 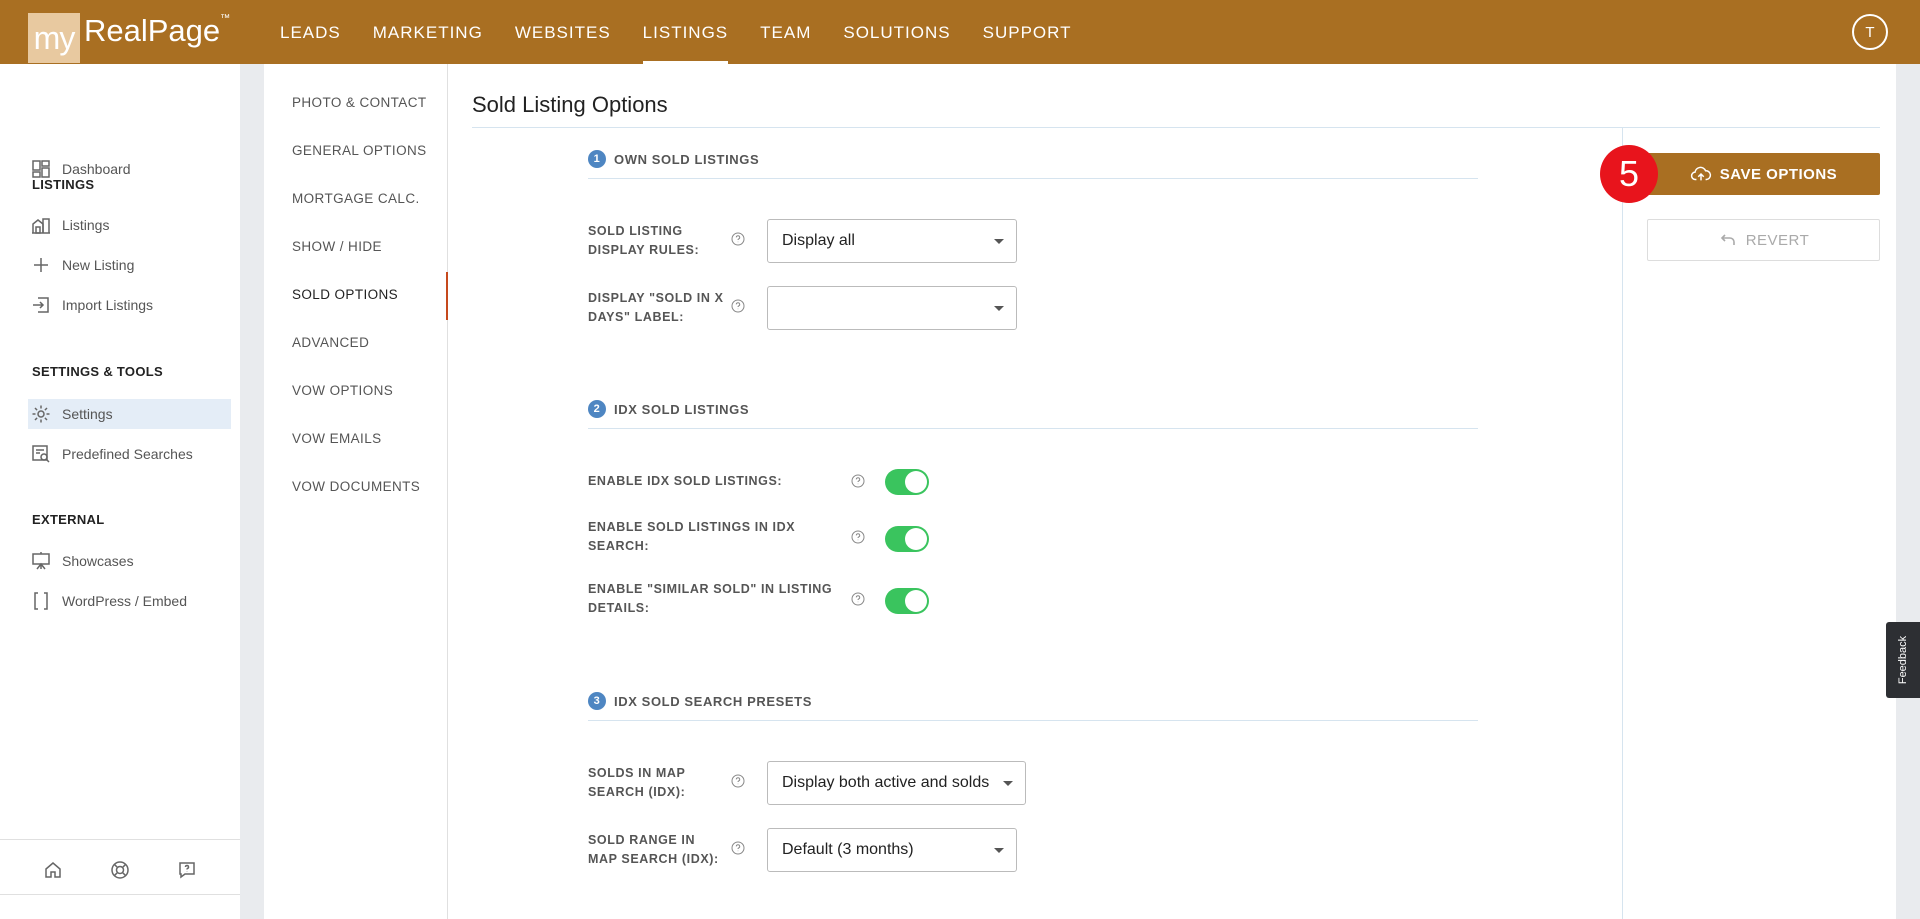 I want to click on home-icon, so click(x=53, y=870).